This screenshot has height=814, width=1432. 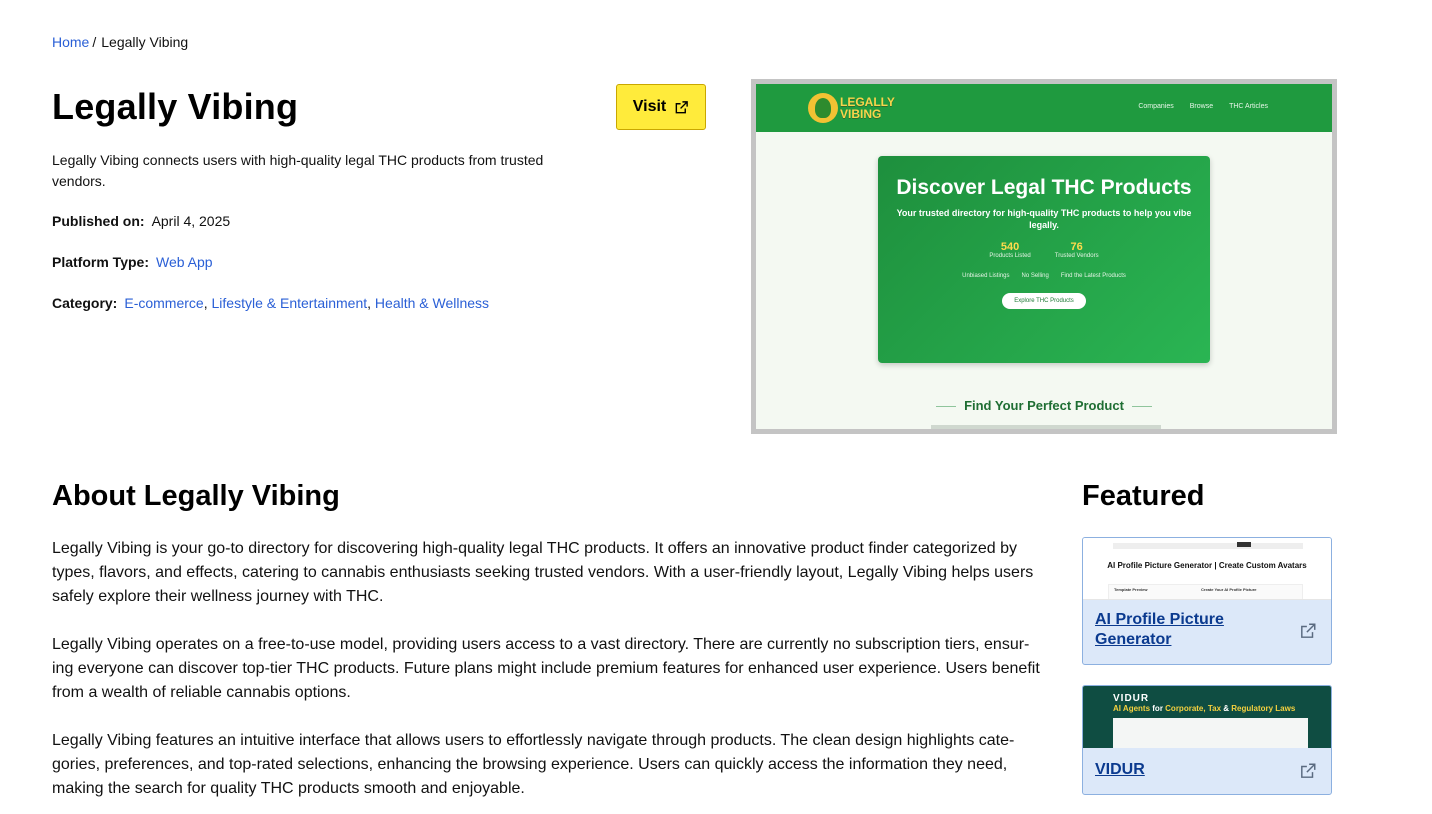 What do you see at coordinates (191, 221) in the screenshot?
I see `published-value: April 4, 2025` at bounding box center [191, 221].